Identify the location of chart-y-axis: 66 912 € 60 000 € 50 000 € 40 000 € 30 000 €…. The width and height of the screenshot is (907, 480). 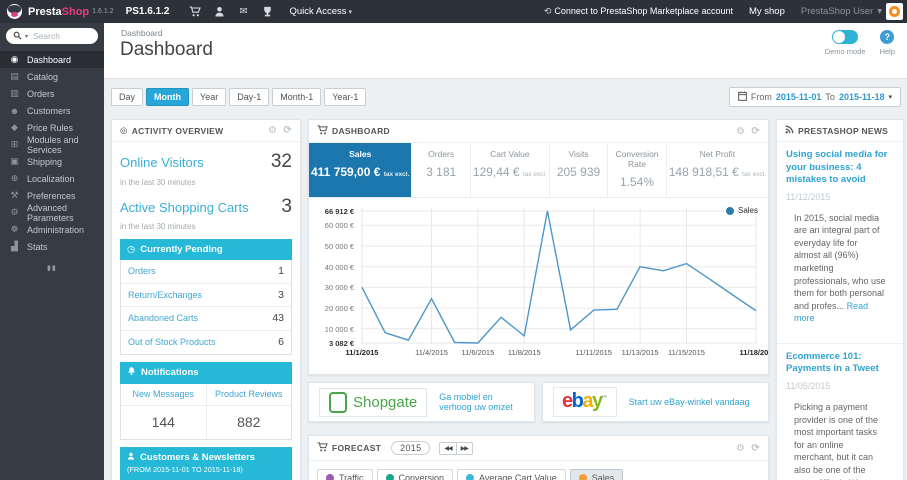
(333, 277).